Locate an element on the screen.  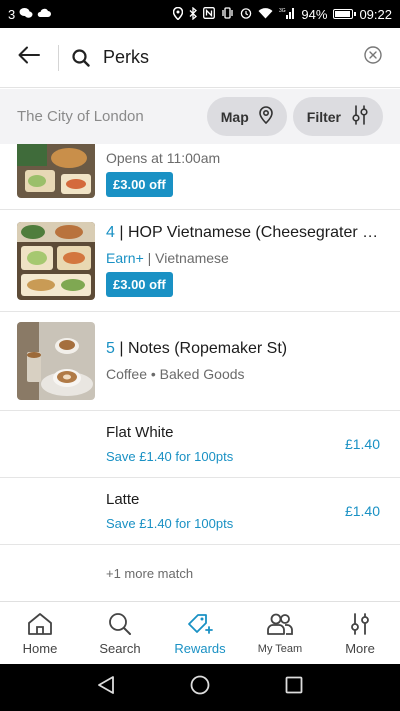
venue-category: | Vietnamese is located at coordinates (186, 258).